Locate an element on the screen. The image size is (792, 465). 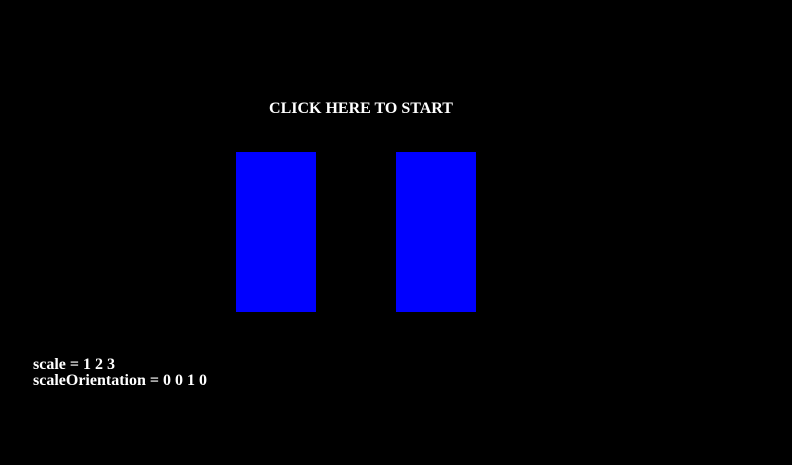
scale-orientation-readout: scaleOrientation = 0 0 1 0 is located at coordinates (120, 380).